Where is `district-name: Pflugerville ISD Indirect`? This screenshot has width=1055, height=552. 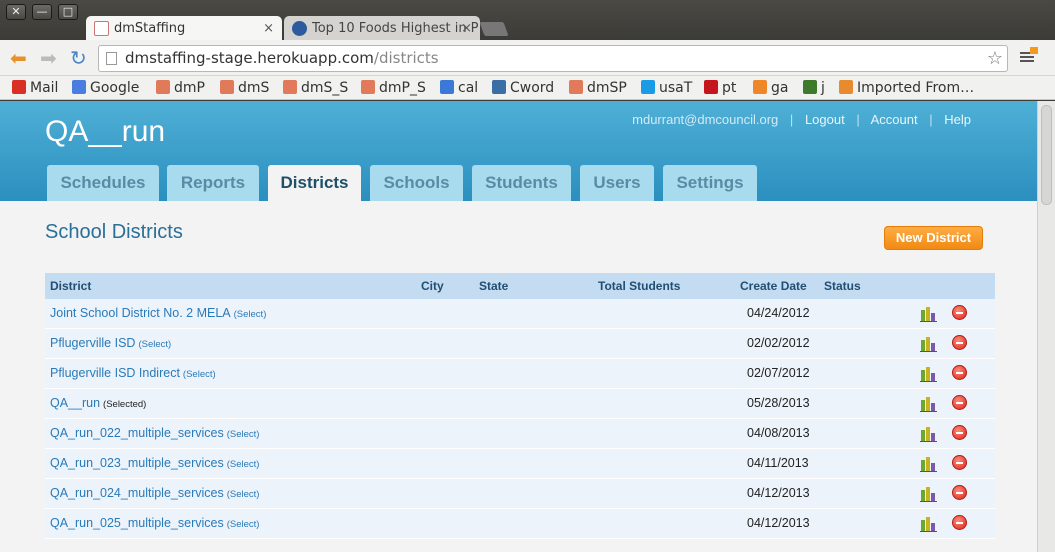 district-name: Pflugerville ISD Indirect is located at coordinates (115, 373).